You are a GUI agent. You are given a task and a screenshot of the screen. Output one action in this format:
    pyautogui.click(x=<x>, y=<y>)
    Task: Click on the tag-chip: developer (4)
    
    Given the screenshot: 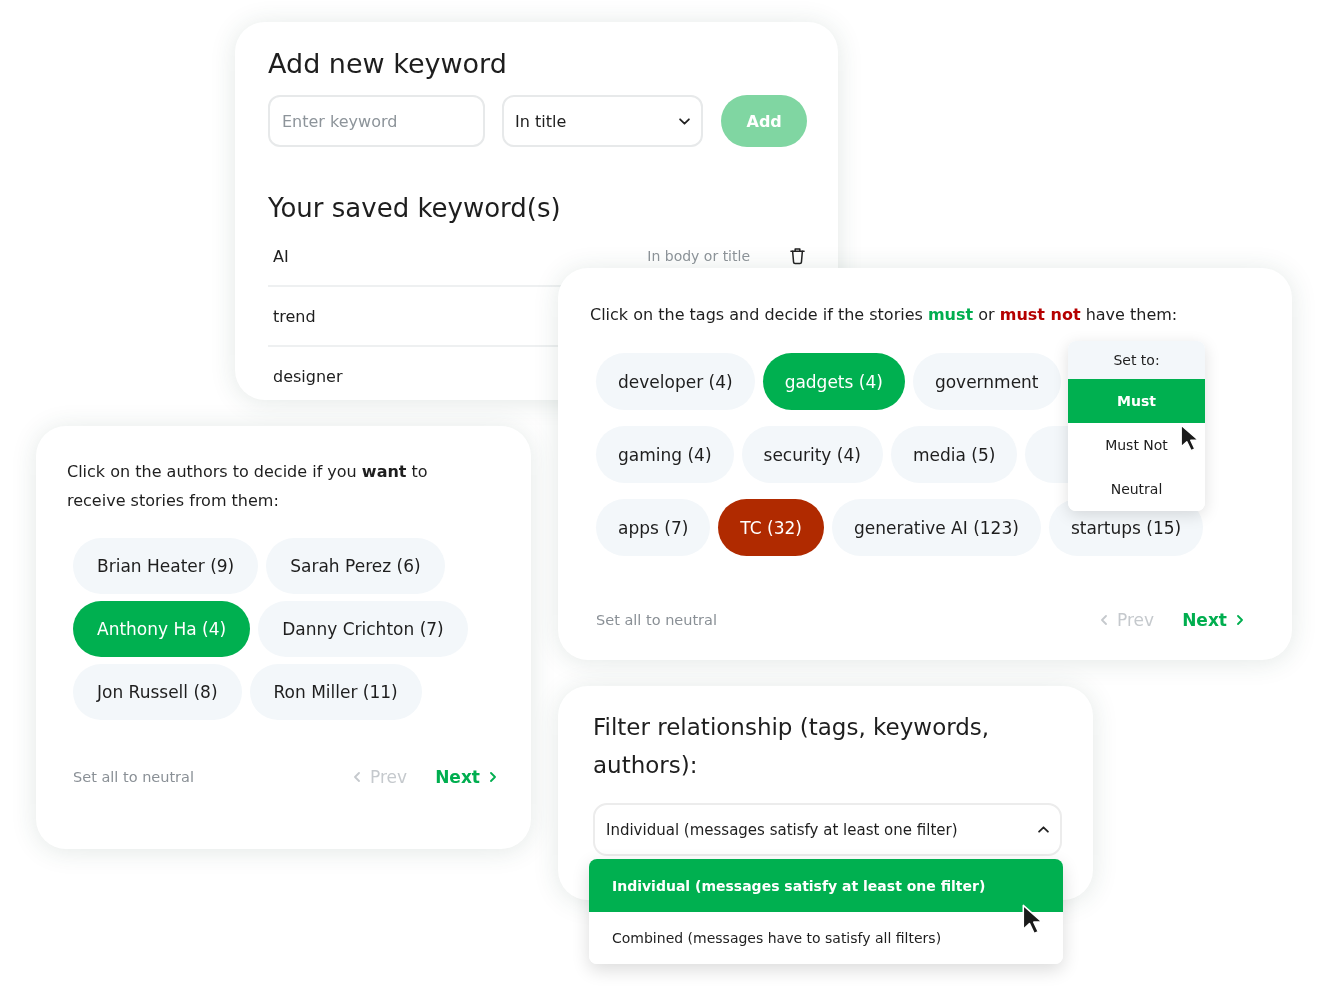 What is the action you would take?
    pyautogui.click(x=675, y=381)
    